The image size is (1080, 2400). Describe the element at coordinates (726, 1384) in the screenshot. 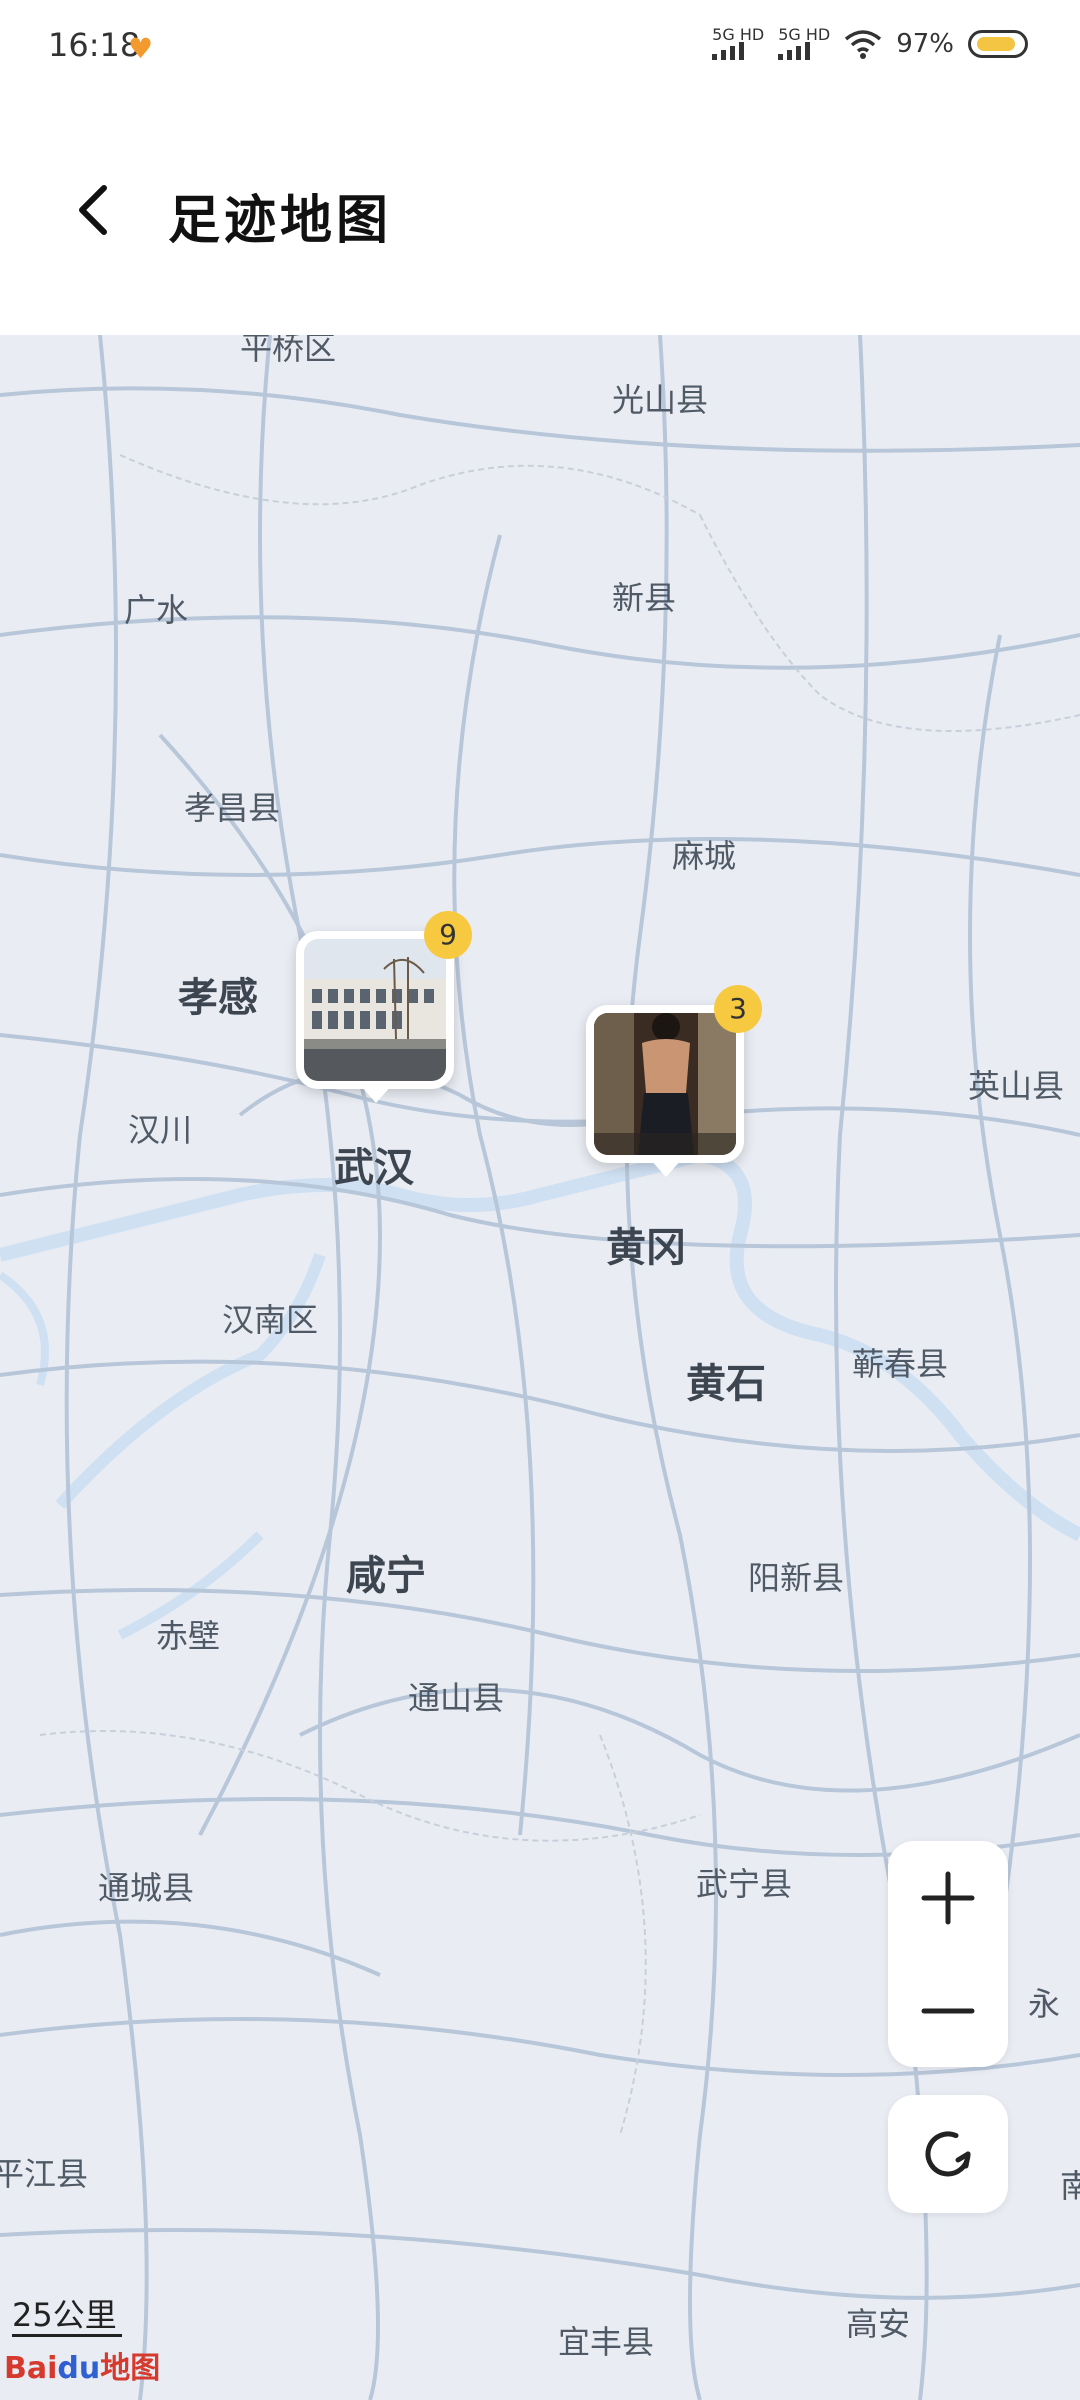

I see `place-label: 黄石` at that location.